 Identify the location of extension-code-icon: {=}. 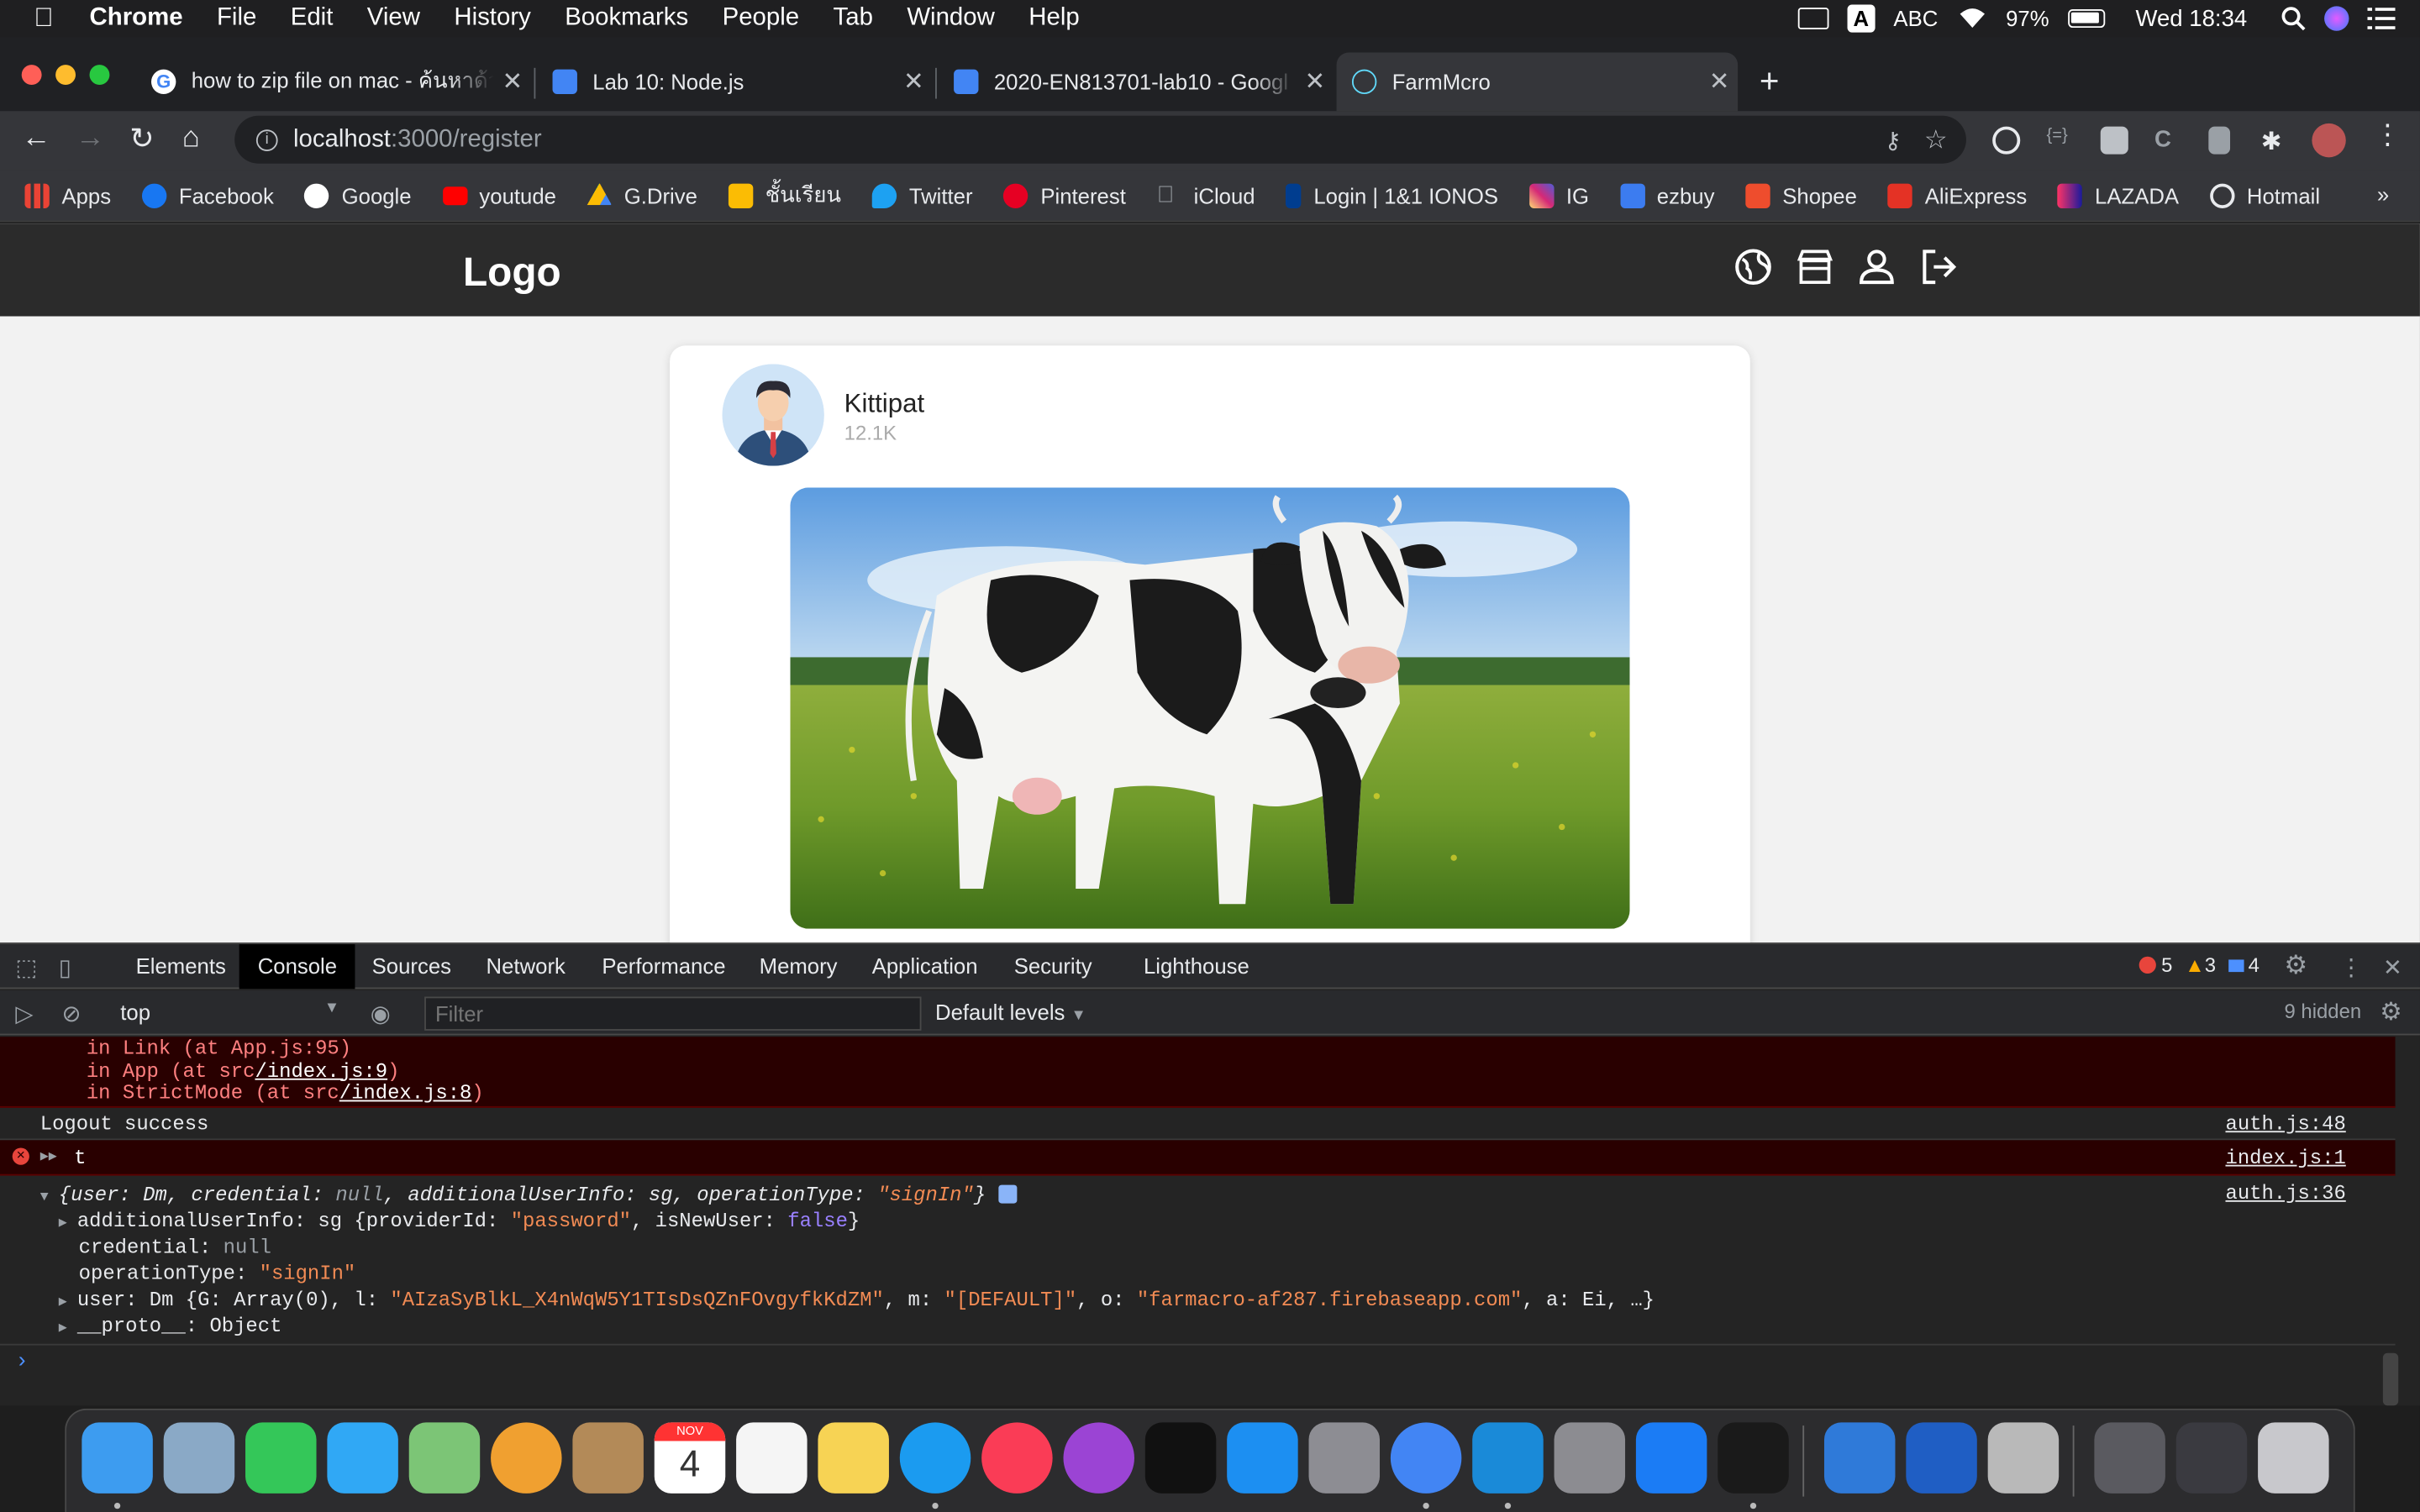
(2060, 141).